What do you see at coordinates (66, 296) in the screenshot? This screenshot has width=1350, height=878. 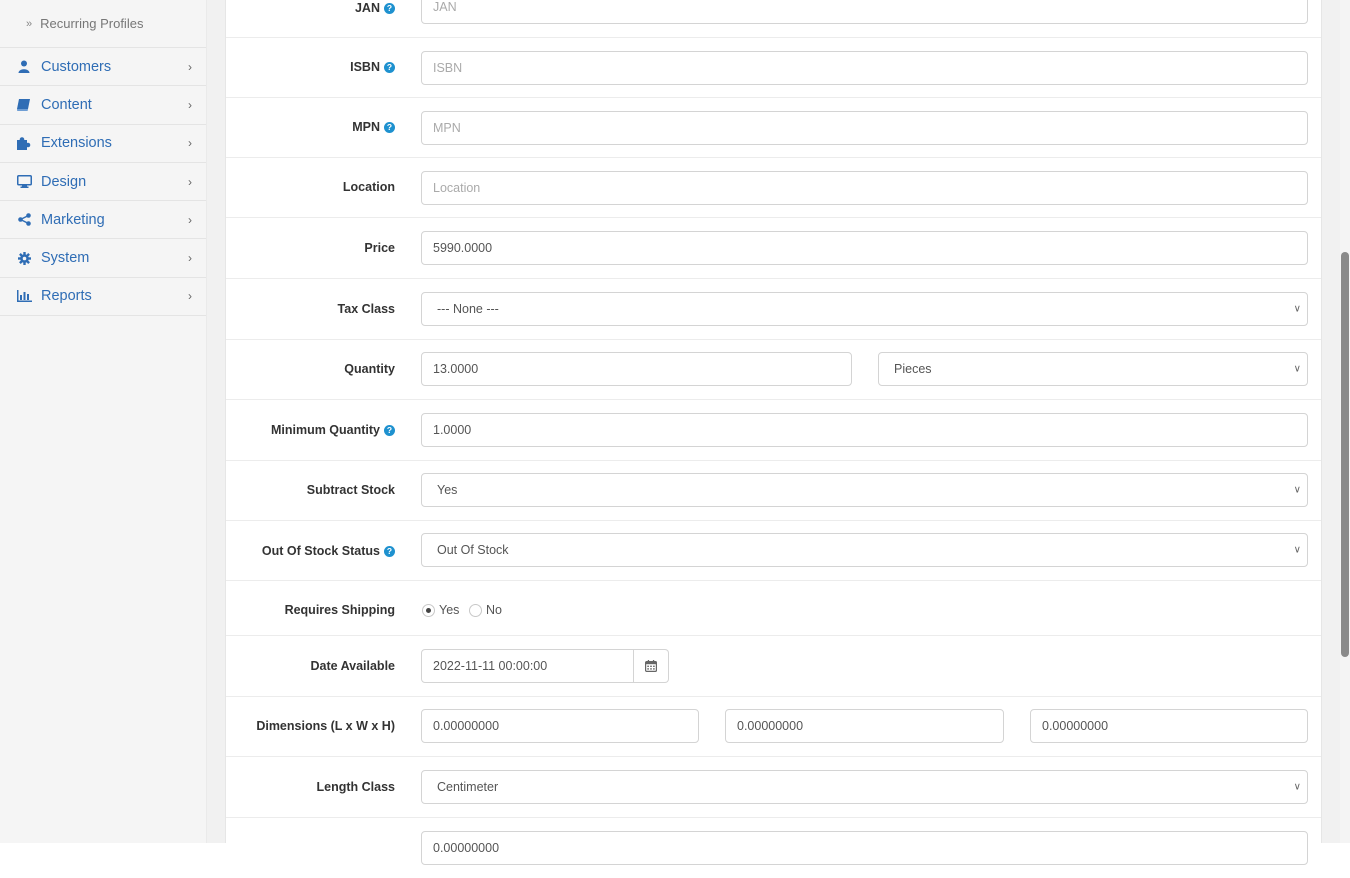 I see `sidebar-item-label: Reports` at bounding box center [66, 296].